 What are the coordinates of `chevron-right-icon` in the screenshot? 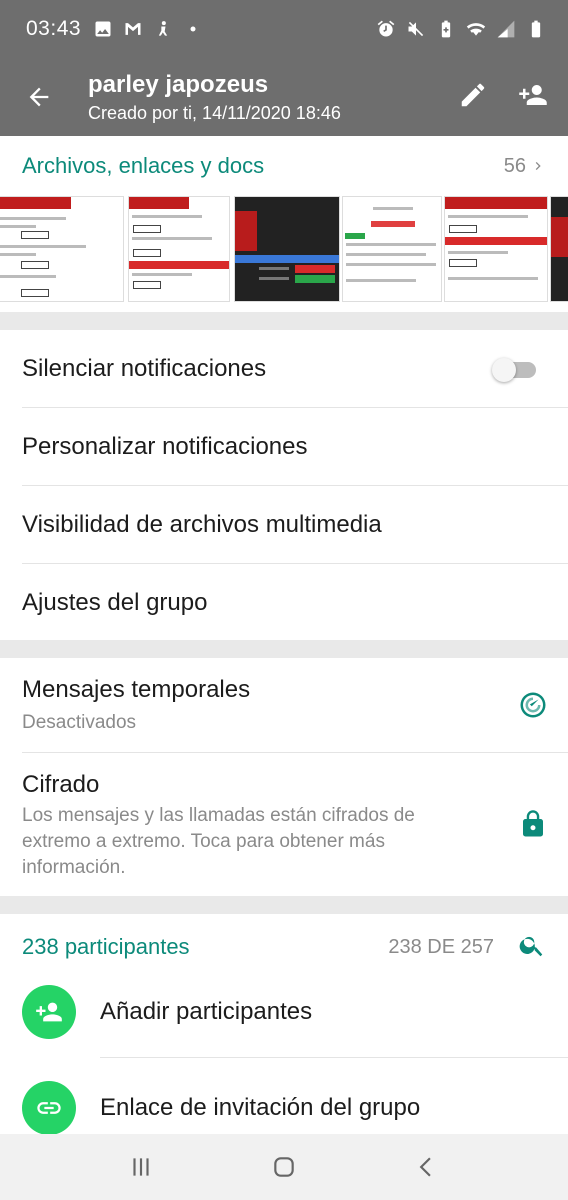 It's located at (538, 166).